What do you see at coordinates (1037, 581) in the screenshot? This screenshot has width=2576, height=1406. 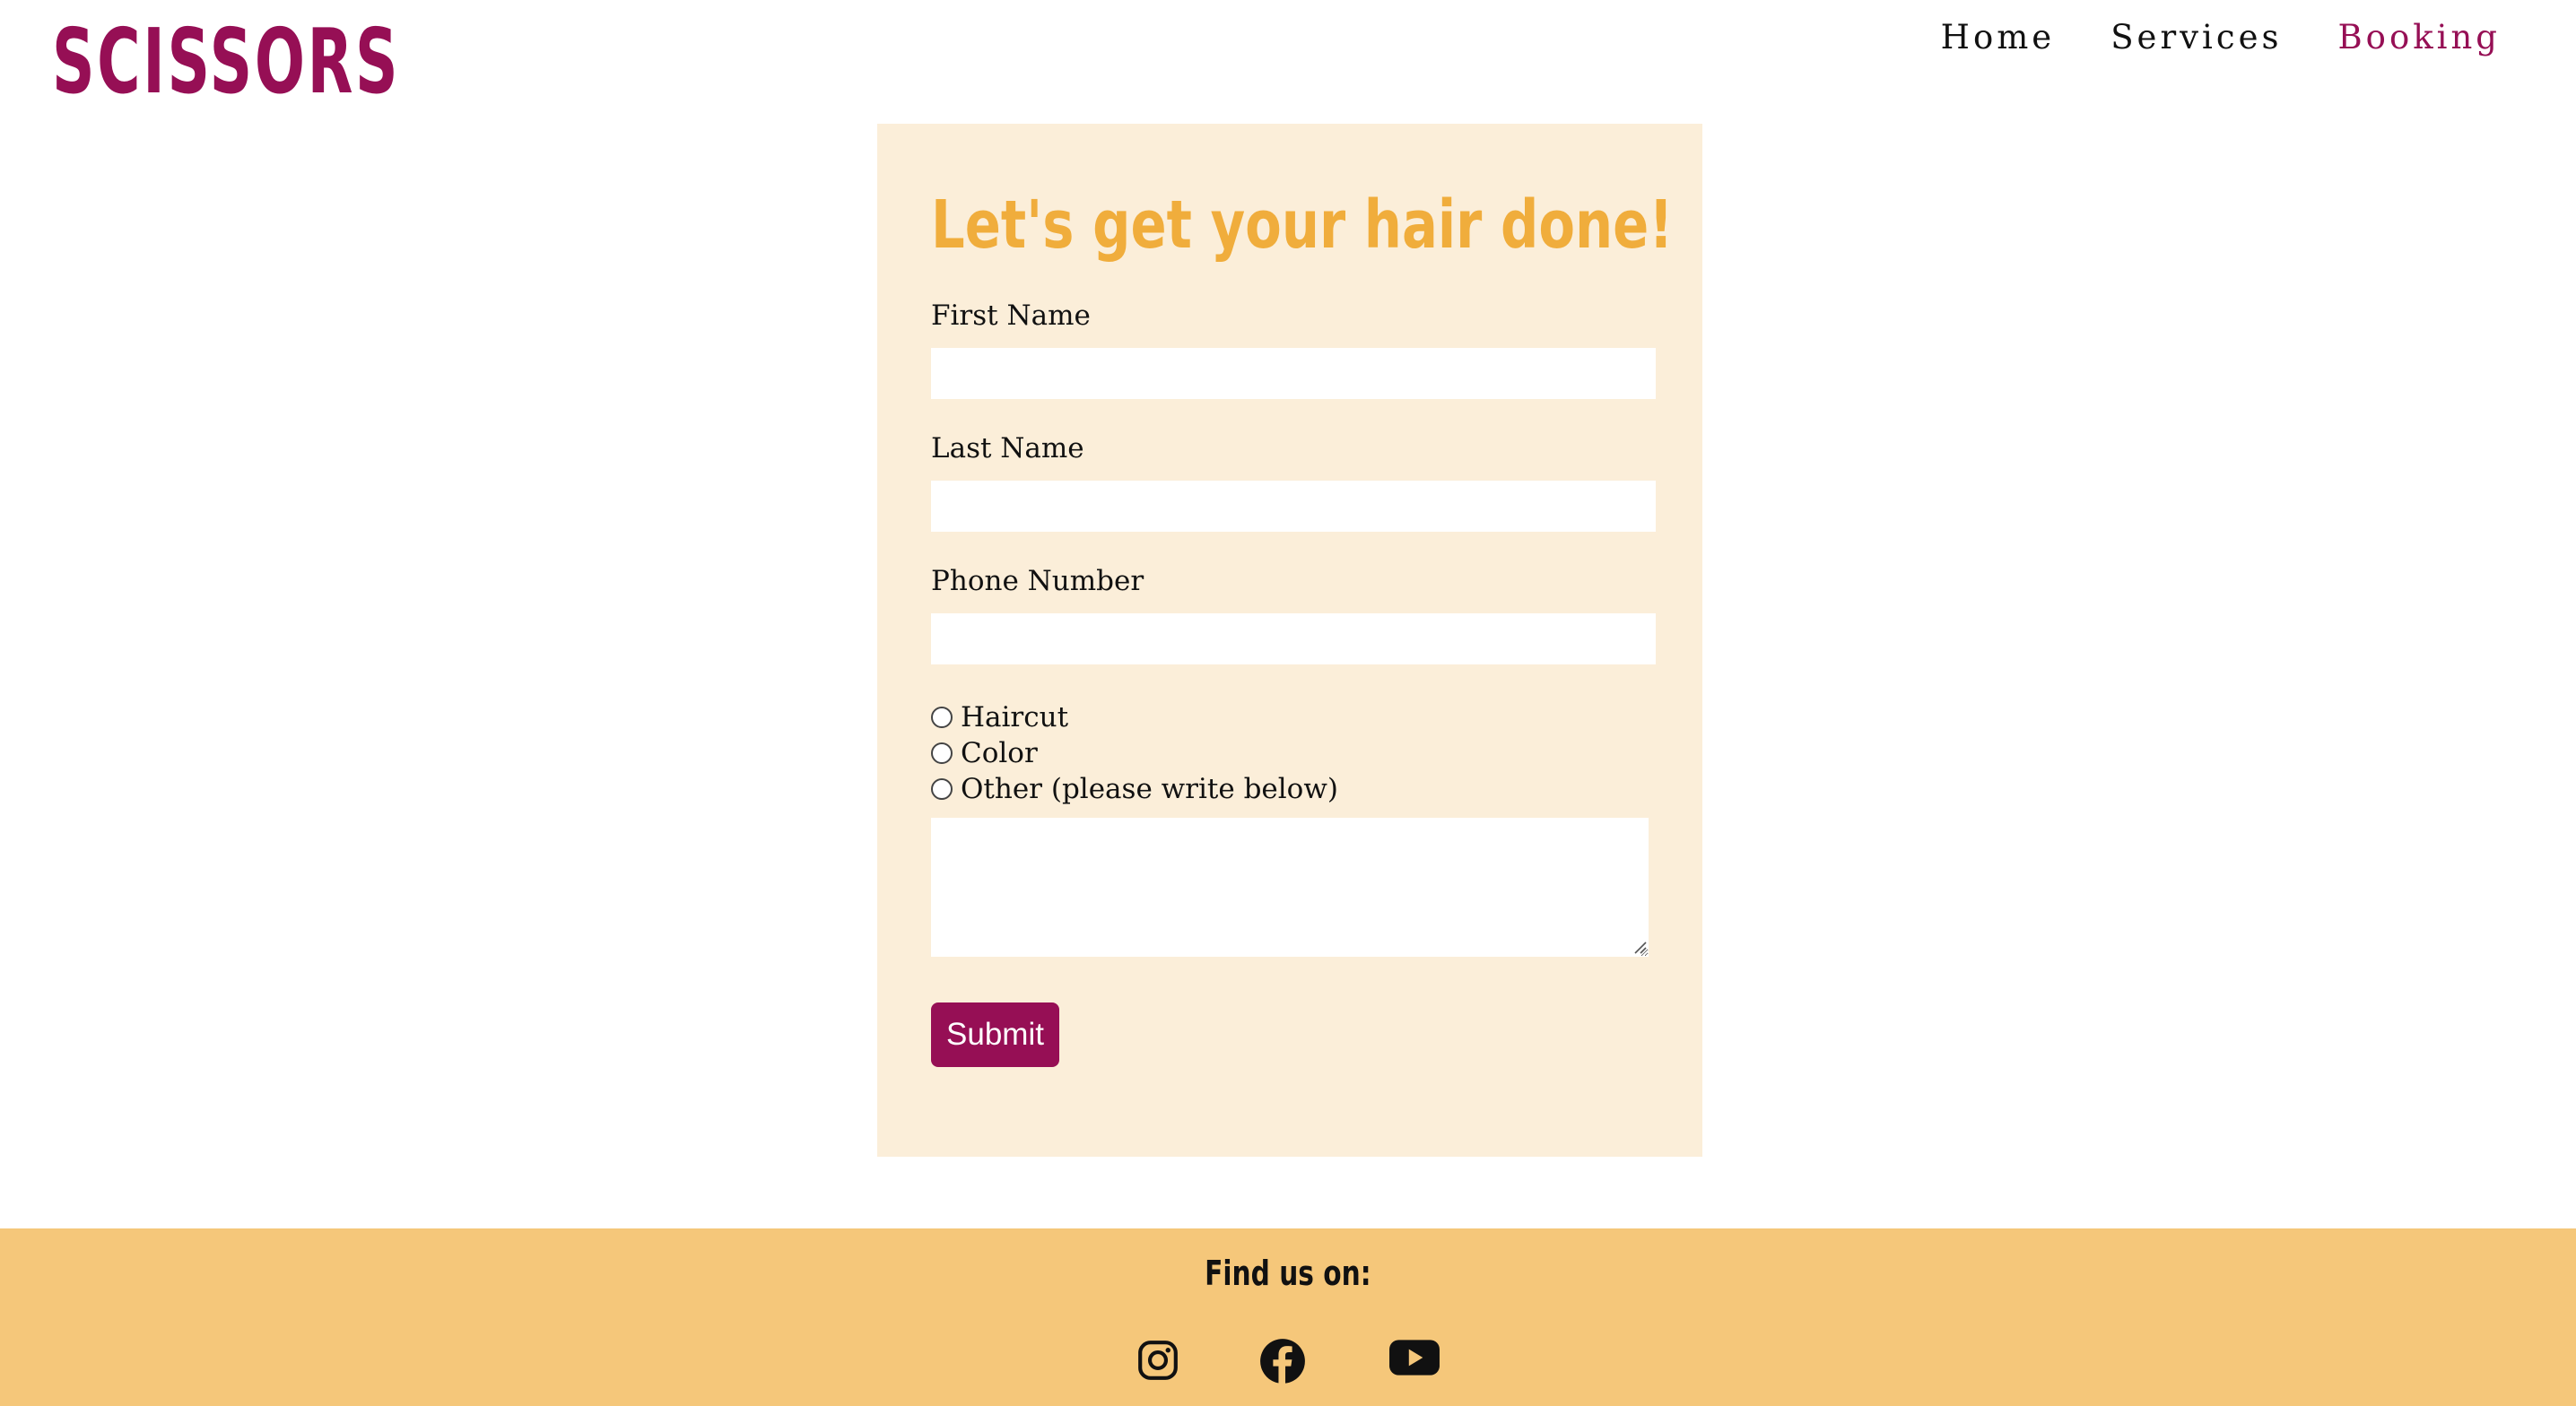 I see `phone-label: Phone Number` at bounding box center [1037, 581].